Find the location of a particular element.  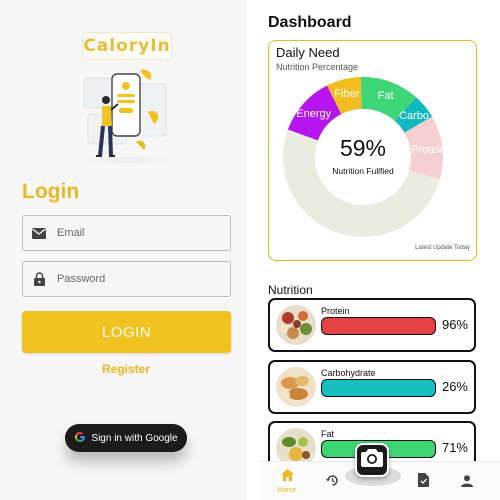

nutrition-name: Protein is located at coordinates (335, 311).